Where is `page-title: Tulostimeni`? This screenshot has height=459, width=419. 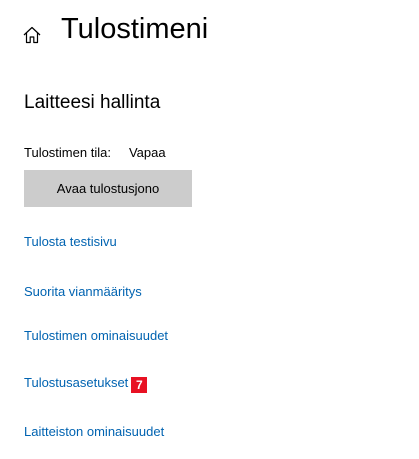 page-title: Tulostimeni is located at coordinates (135, 29).